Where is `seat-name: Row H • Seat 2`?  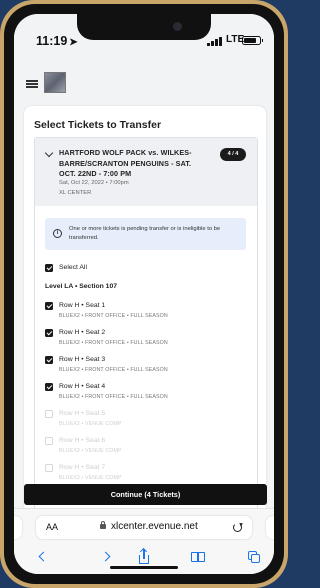
seat-name: Row H • Seat 2 is located at coordinates (82, 332).